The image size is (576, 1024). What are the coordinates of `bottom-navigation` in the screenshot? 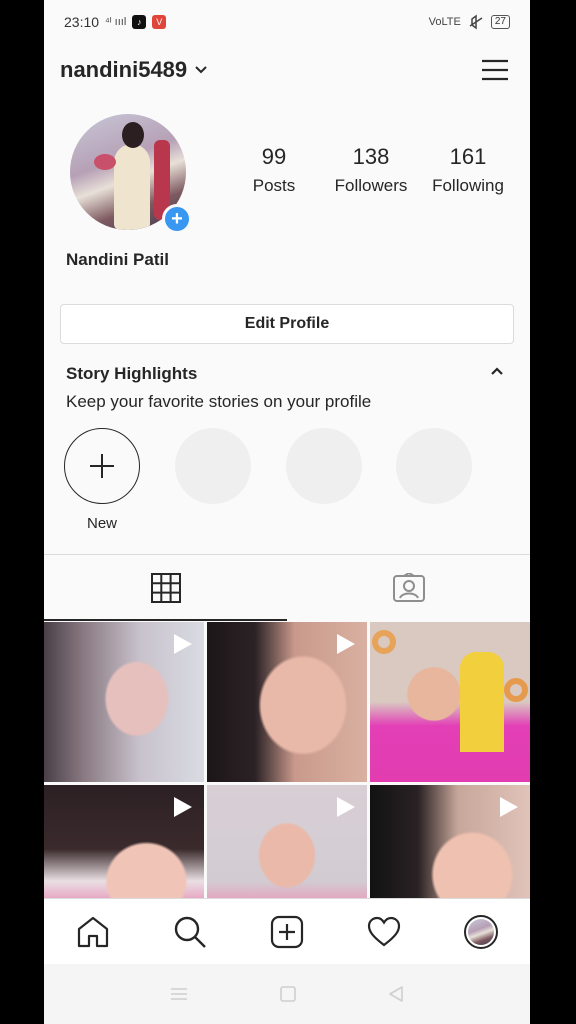 It's located at (287, 931).